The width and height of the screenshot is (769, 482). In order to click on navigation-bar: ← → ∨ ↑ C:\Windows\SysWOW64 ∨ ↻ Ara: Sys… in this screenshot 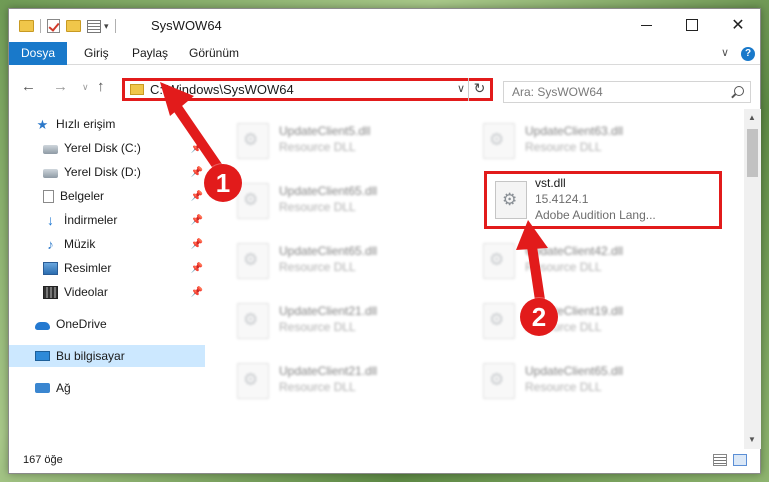, I will do `click(384, 85)`.